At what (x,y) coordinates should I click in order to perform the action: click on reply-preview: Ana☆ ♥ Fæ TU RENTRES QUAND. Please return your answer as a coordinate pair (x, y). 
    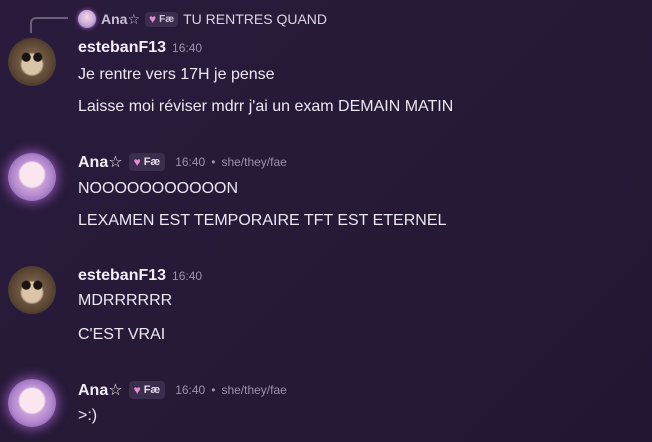
    Looking at the image, I should click on (202, 19).